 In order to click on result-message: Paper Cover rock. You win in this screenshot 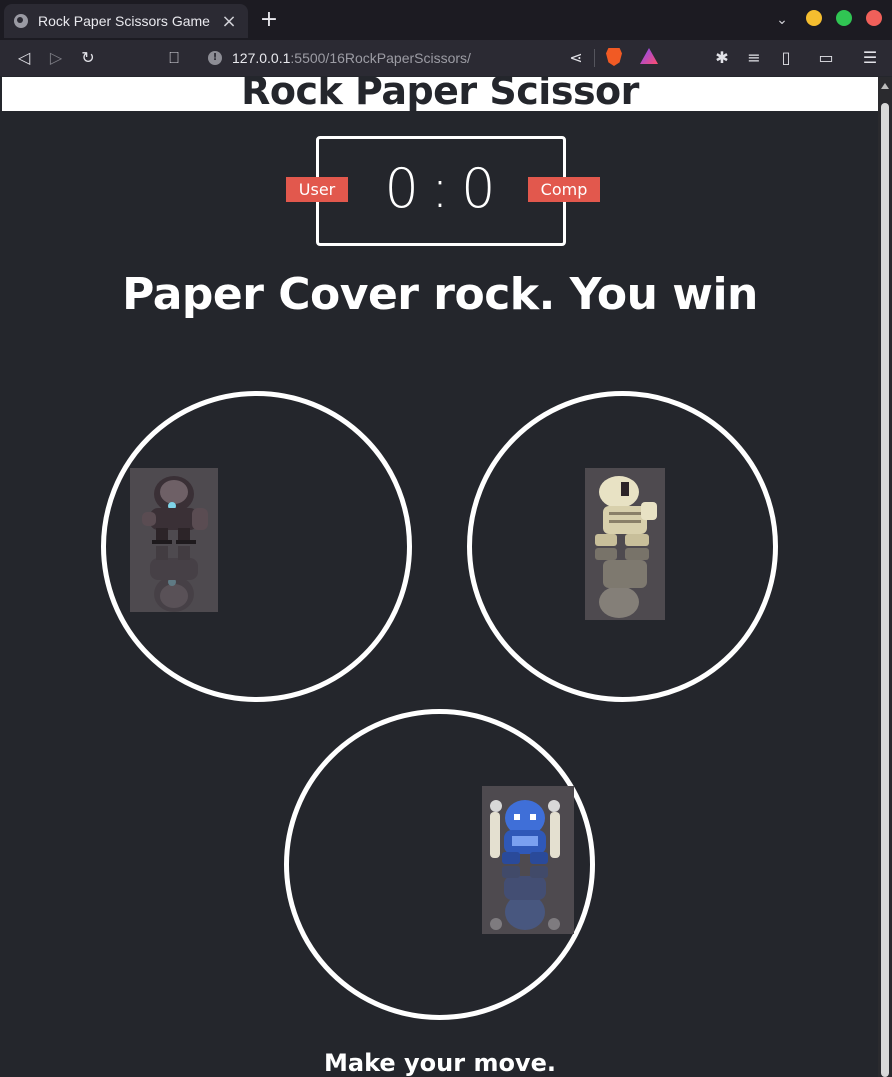, I will do `click(440, 294)`.